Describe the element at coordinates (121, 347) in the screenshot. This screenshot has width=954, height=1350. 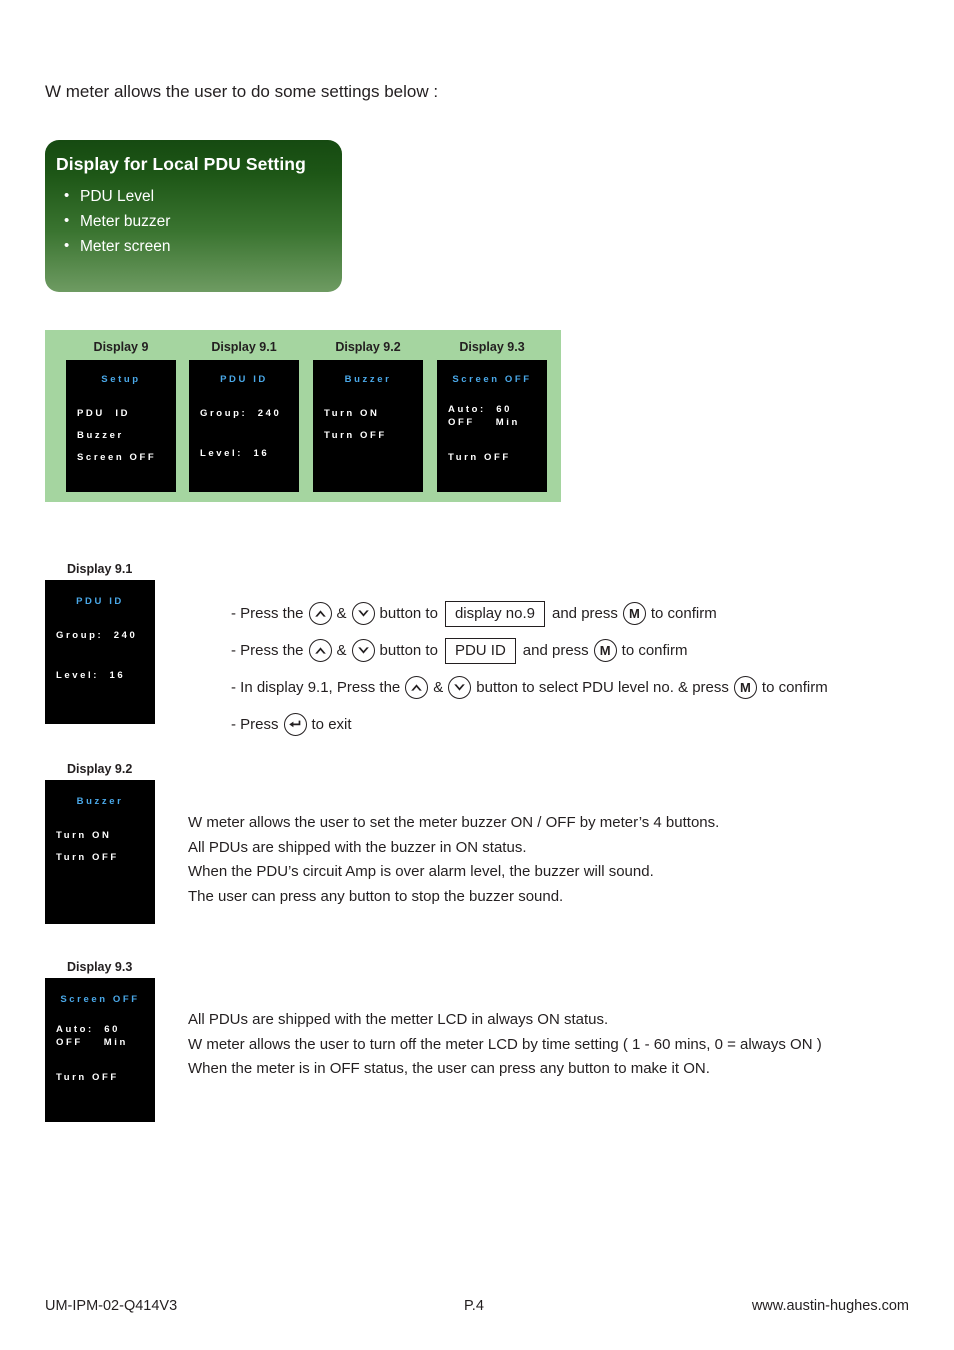
I see `display-caption: Display 9` at that location.